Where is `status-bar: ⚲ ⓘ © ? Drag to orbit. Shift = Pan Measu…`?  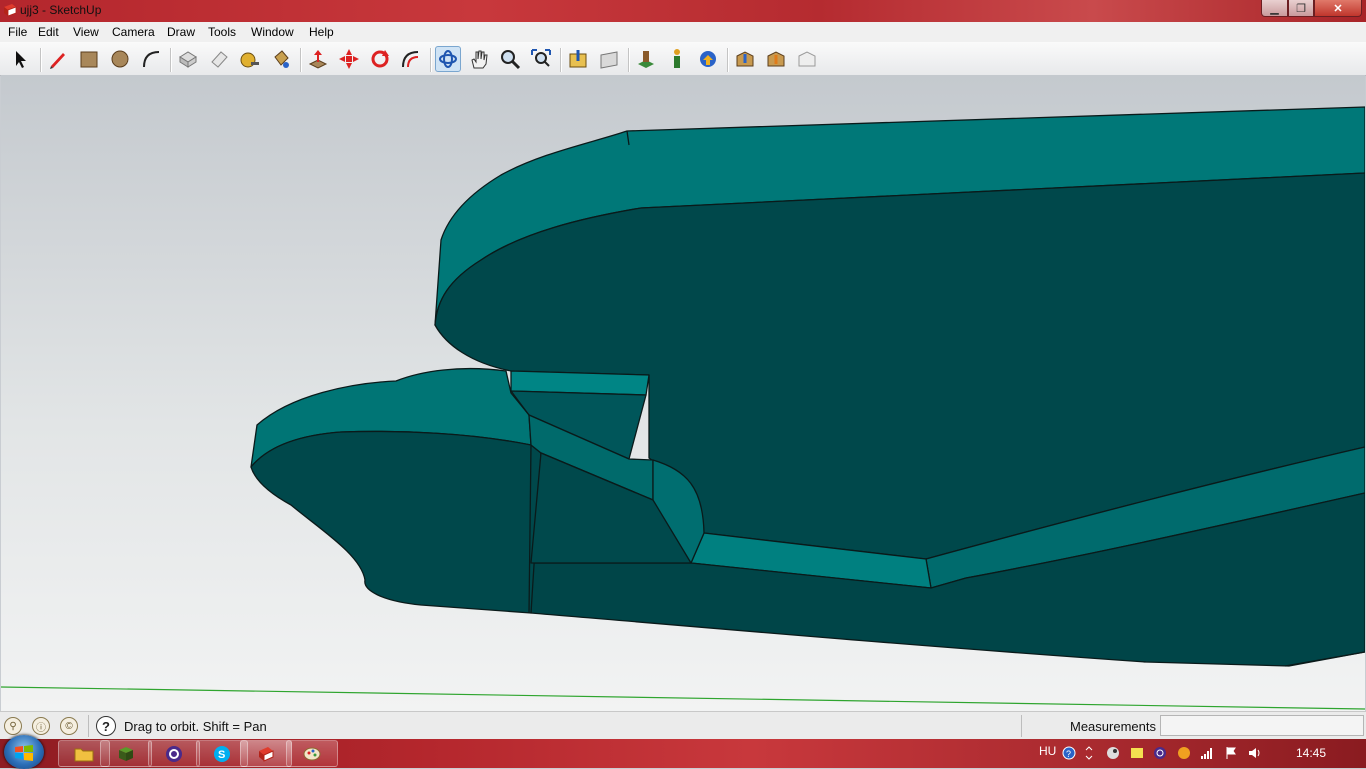
status-bar: ⚲ ⓘ © ? Drag to orbit. Shift = Pan Measu… is located at coordinates (683, 725).